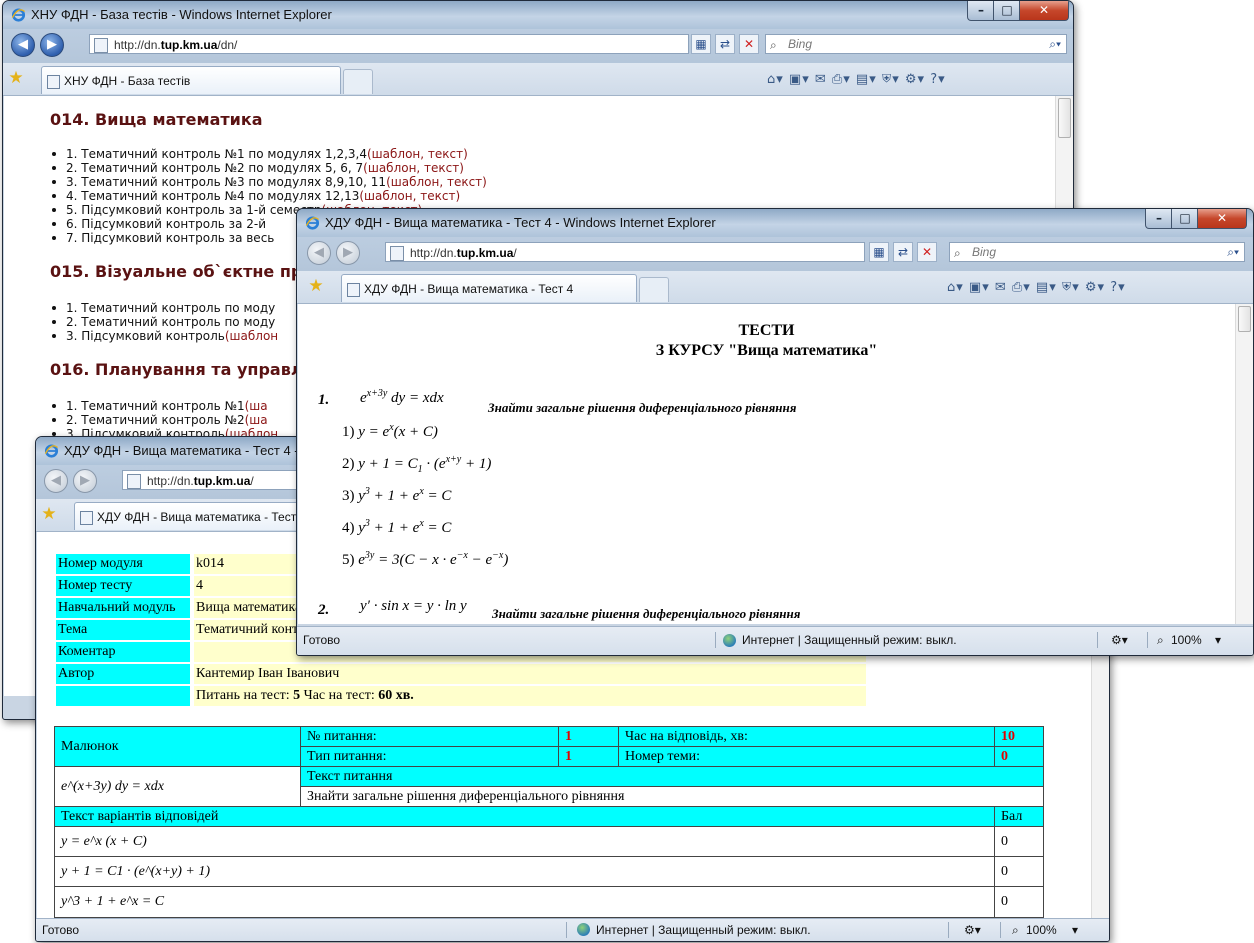  Describe the element at coordinates (1244, 464) in the screenshot. I see `vertical-scrollbar` at that location.